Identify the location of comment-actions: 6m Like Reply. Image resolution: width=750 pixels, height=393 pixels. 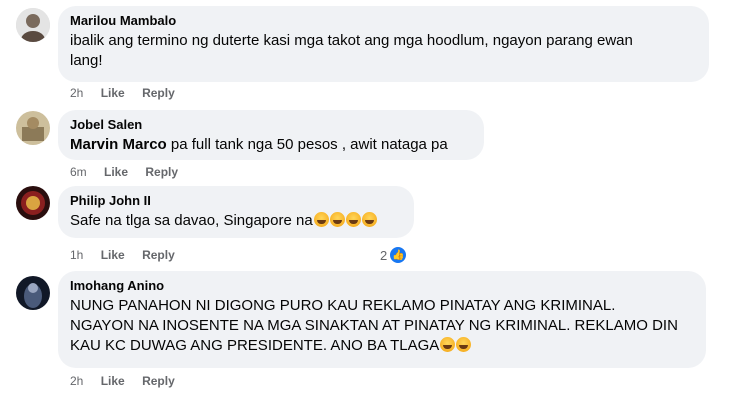
(131, 172).